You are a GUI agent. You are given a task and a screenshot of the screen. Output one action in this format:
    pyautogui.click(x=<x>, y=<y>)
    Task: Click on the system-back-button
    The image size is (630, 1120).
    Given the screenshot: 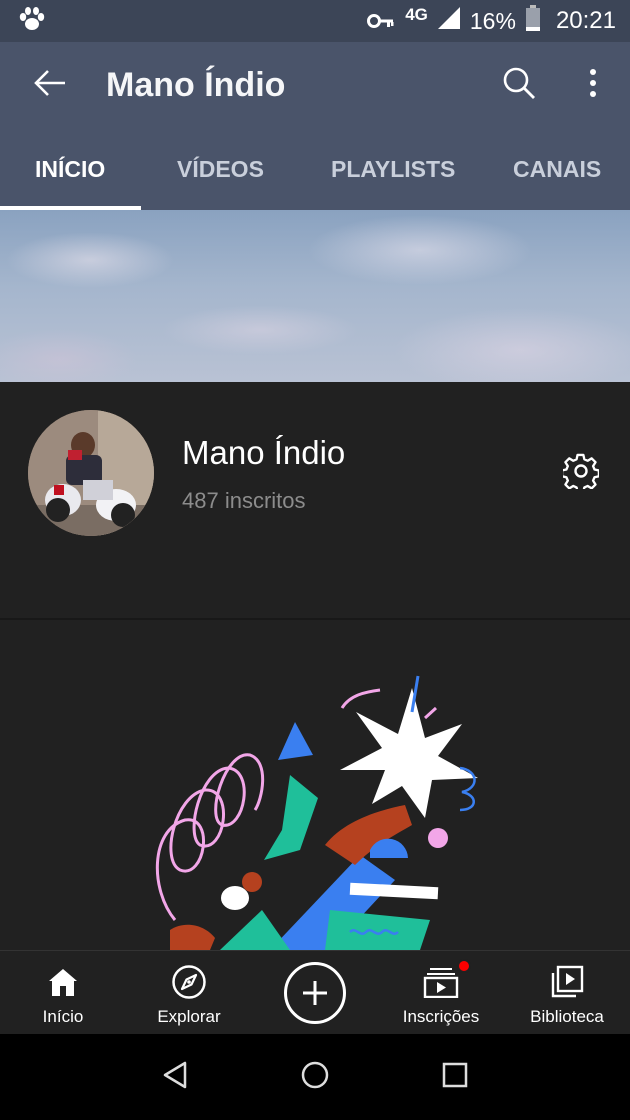 What is the action you would take?
    pyautogui.click(x=175, y=1077)
    